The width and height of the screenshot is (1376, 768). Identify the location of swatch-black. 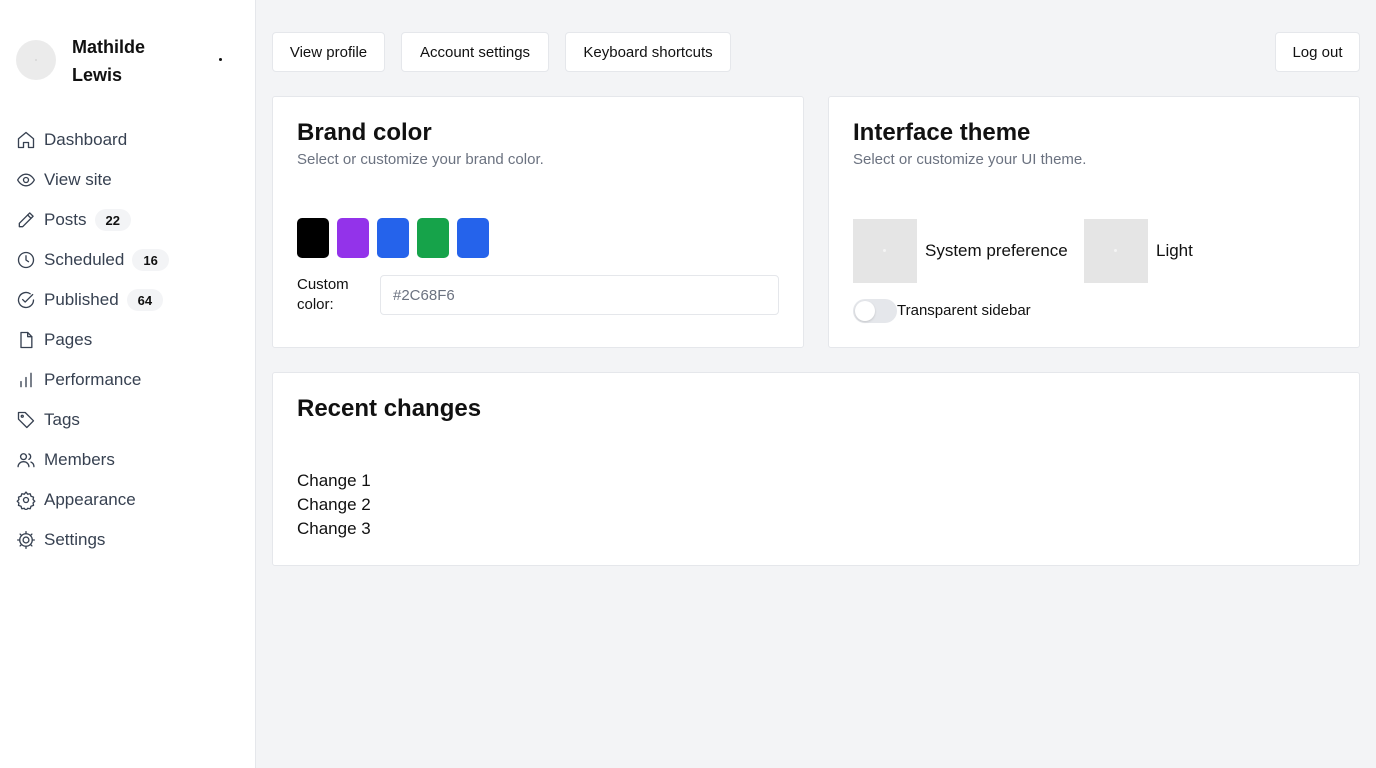
(313, 238).